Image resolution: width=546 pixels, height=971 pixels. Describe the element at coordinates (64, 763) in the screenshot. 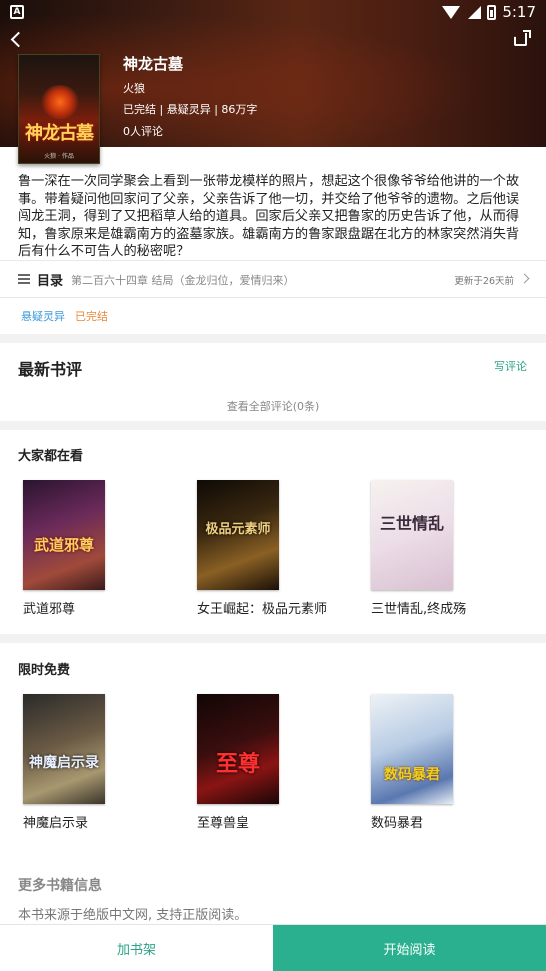

I see `cover-title: 神魔启示录` at that location.